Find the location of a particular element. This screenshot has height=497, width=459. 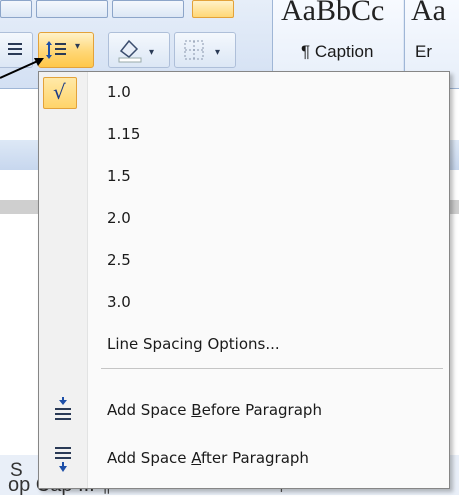

menu-item-label: 3.0 is located at coordinates (119, 302).